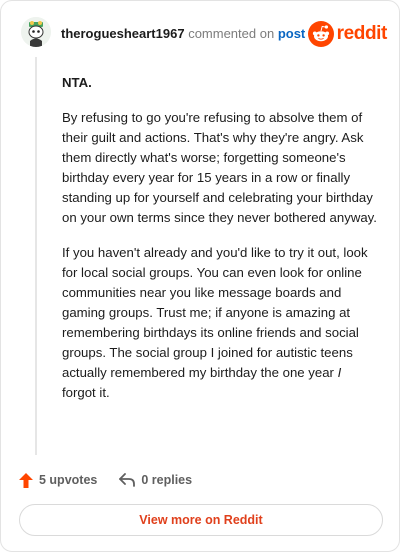 The width and height of the screenshot is (400, 552). What do you see at coordinates (320, 34) in the screenshot?
I see `reddit-snoo-icon` at bounding box center [320, 34].